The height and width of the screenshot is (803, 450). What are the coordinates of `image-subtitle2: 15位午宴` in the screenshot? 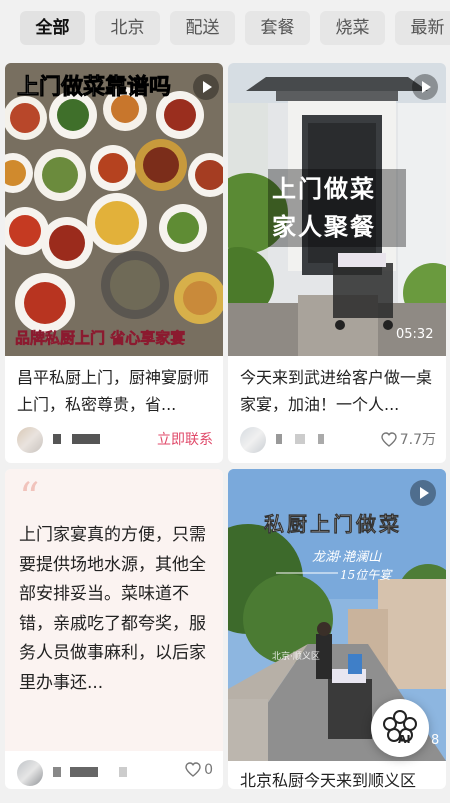 It's located at (366, 575).